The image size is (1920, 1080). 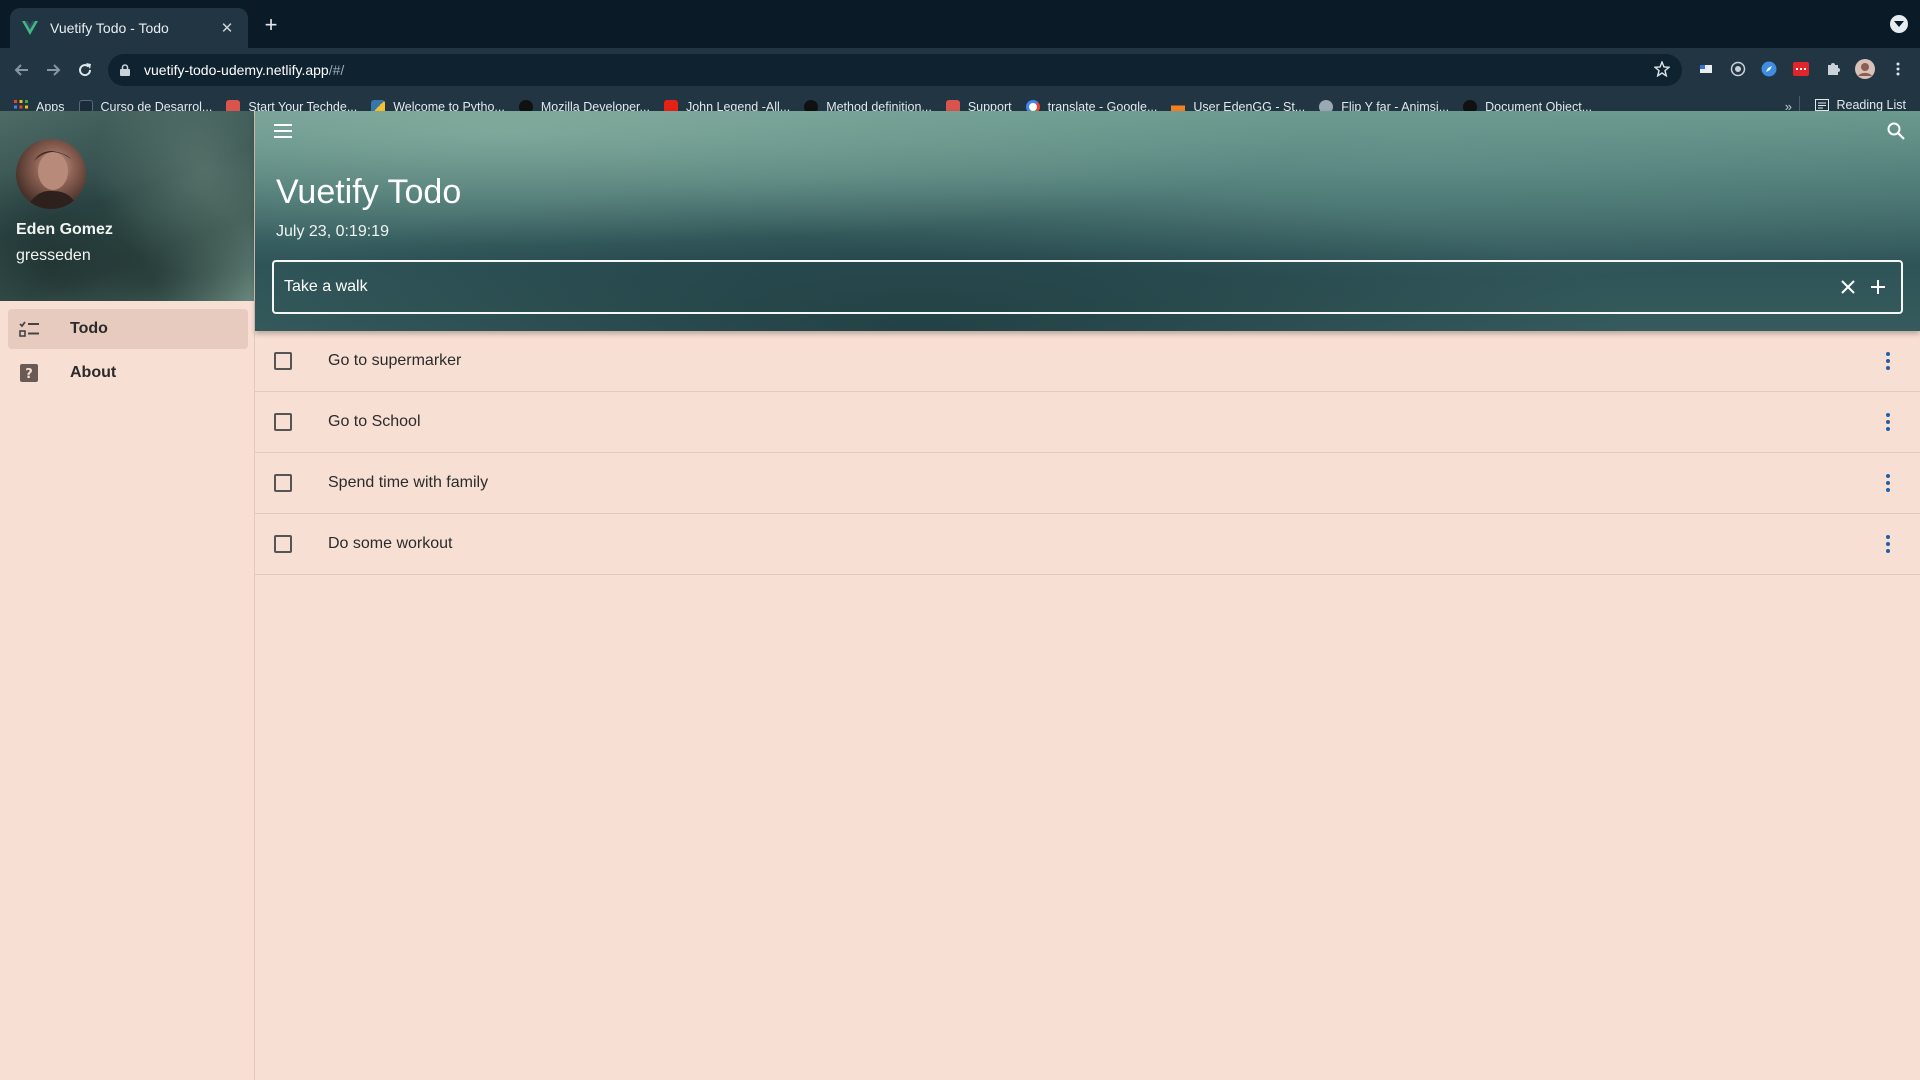 I want to click on todo-row: Spend time with family, so click(x=1087, y=483).